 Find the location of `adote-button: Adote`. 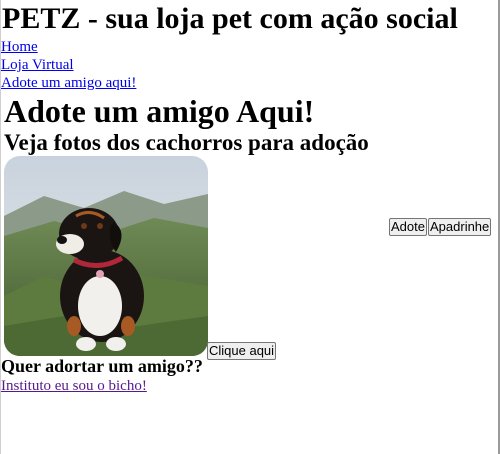

adote-button: Adote is located at coordinates (408, 227).